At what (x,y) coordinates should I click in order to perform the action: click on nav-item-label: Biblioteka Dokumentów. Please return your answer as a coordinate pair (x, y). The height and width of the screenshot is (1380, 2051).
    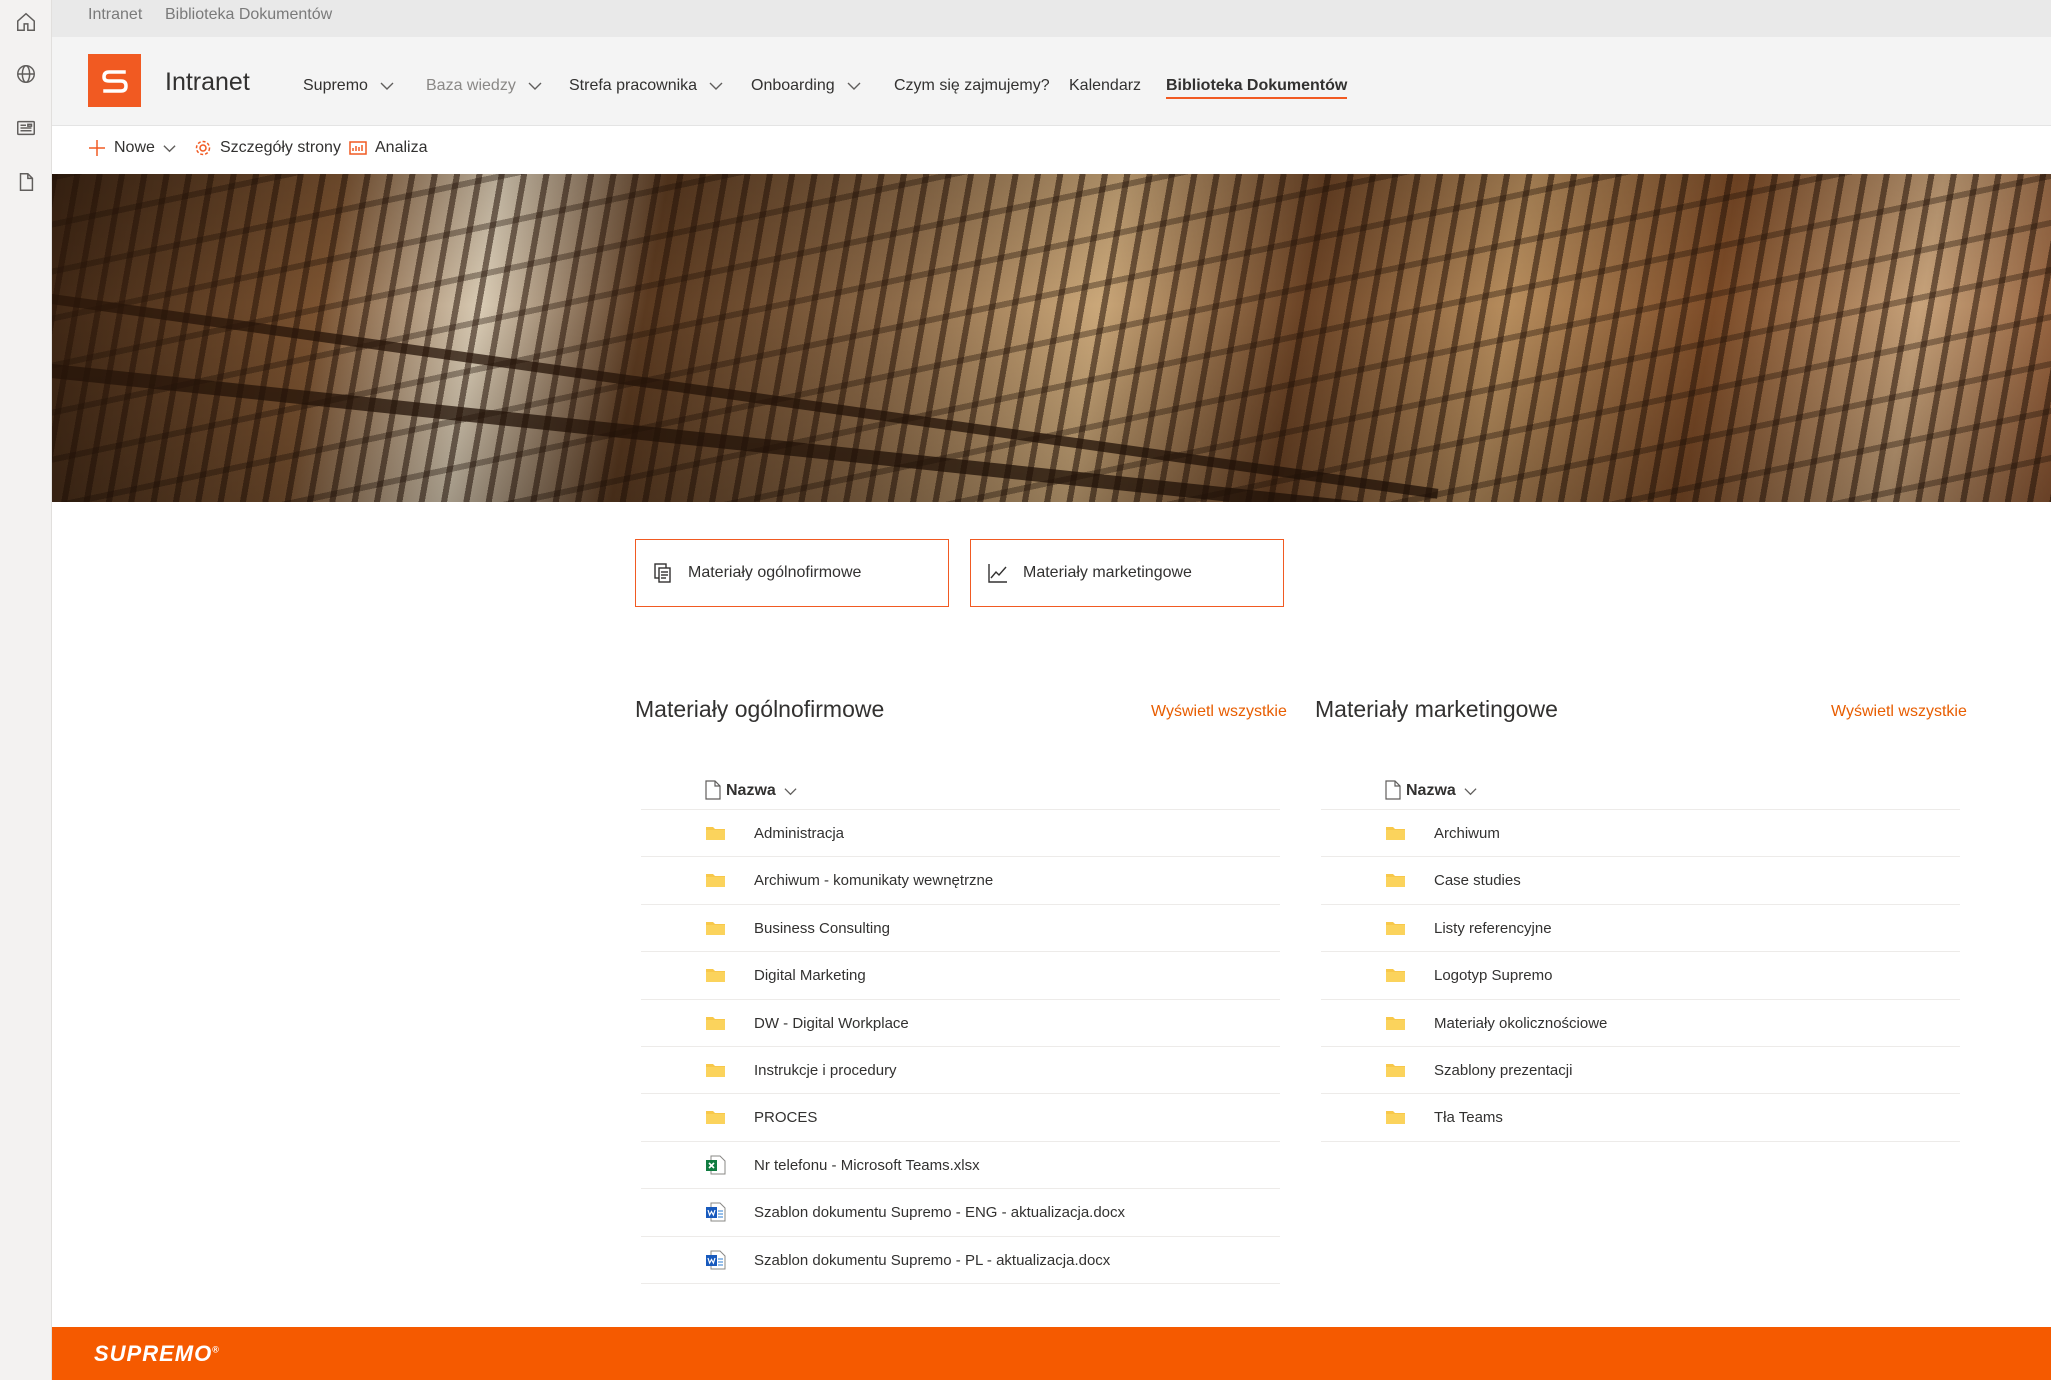
    Looking at the image, I should click on (1257, 85).